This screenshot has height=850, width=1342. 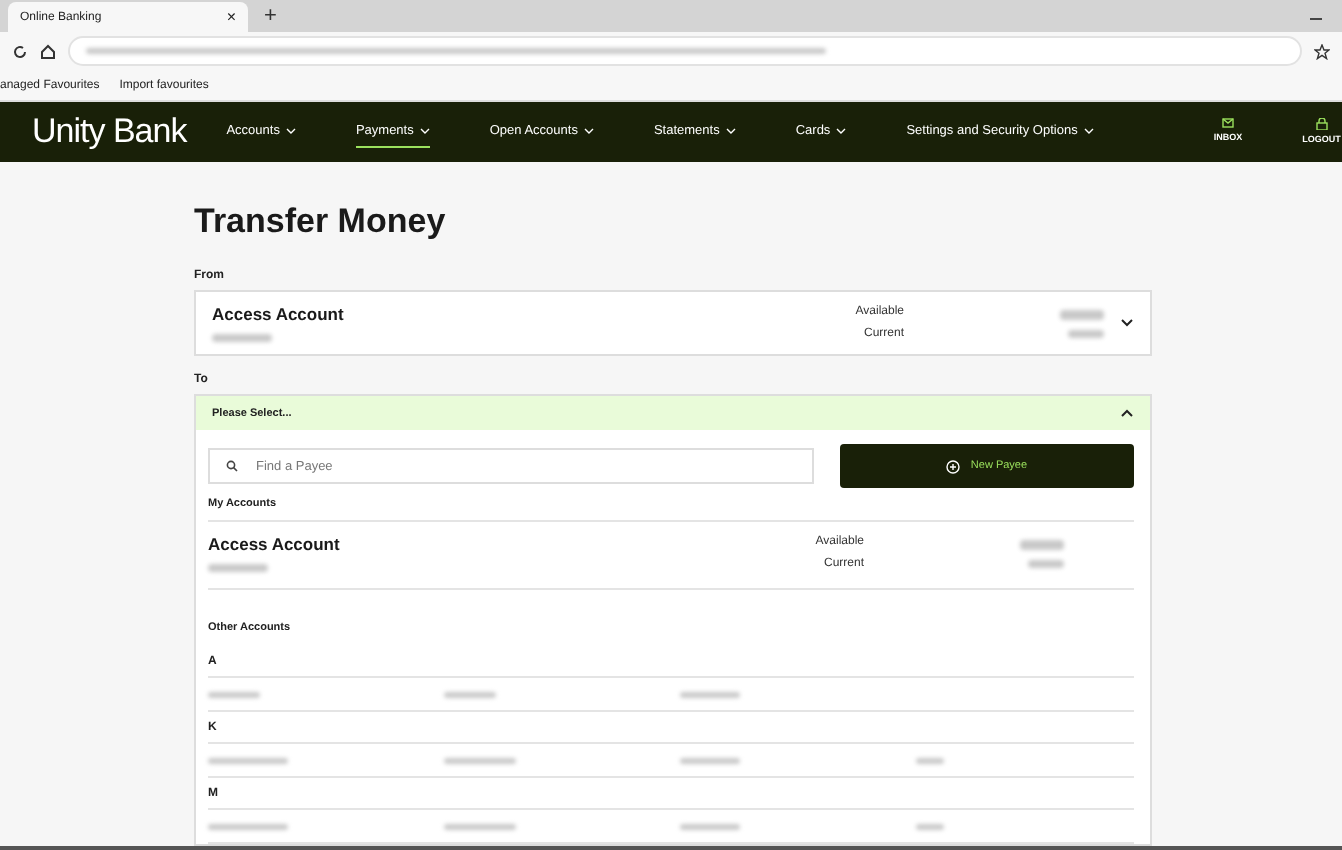 I want to click on new-tab-button: +, so click(x=270, y=17).